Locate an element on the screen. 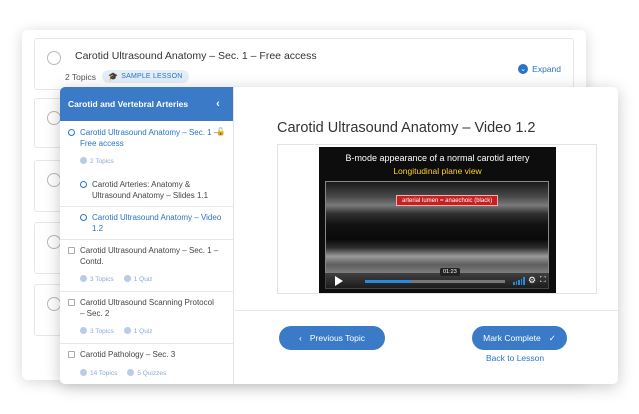  volume-icon is located at coordinates (519, 281).